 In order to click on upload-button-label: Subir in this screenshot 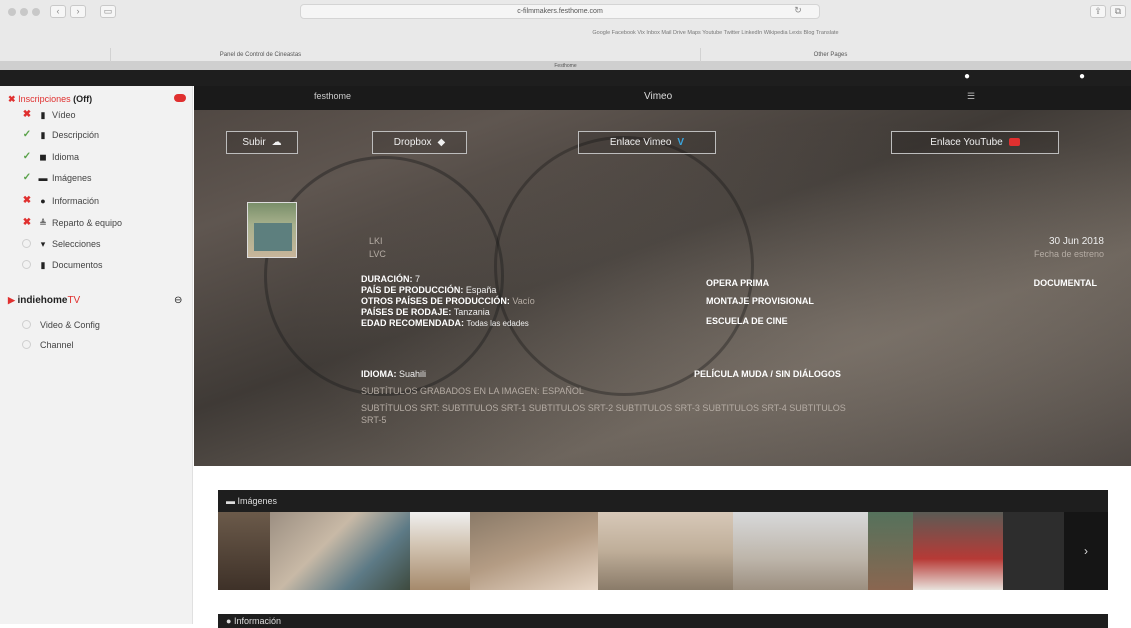, I will do `click(254, 142)`.